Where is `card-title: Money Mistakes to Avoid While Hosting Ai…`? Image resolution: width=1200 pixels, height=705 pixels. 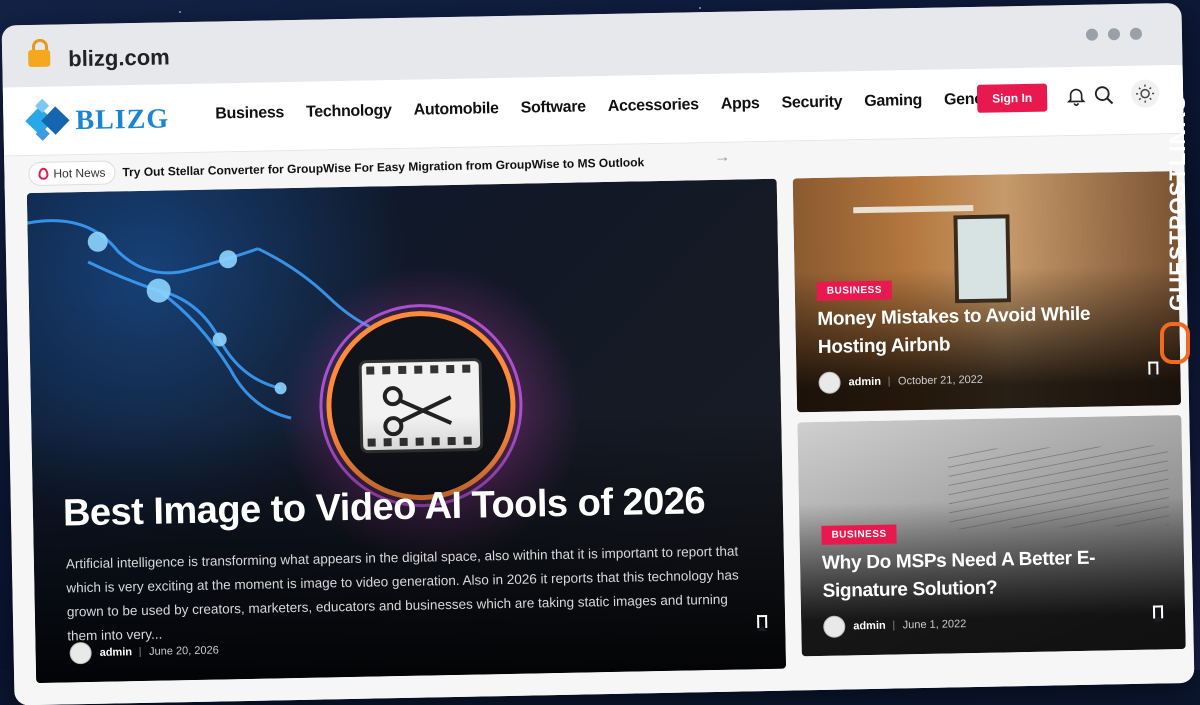 card-title: Money Mistakes to Avoid While Hosting Ai… is located at coordinates (987, 330).